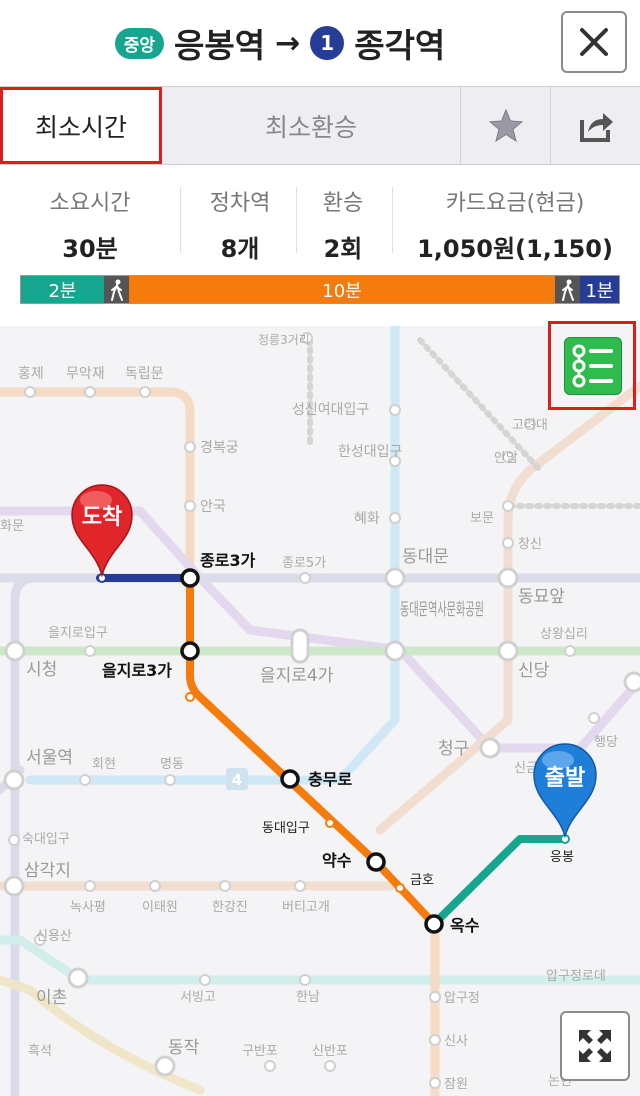  What do you see at coordinates (104, 764) in the screenshot?
I see `station-label: 회현` at bounding box center [104, 764].